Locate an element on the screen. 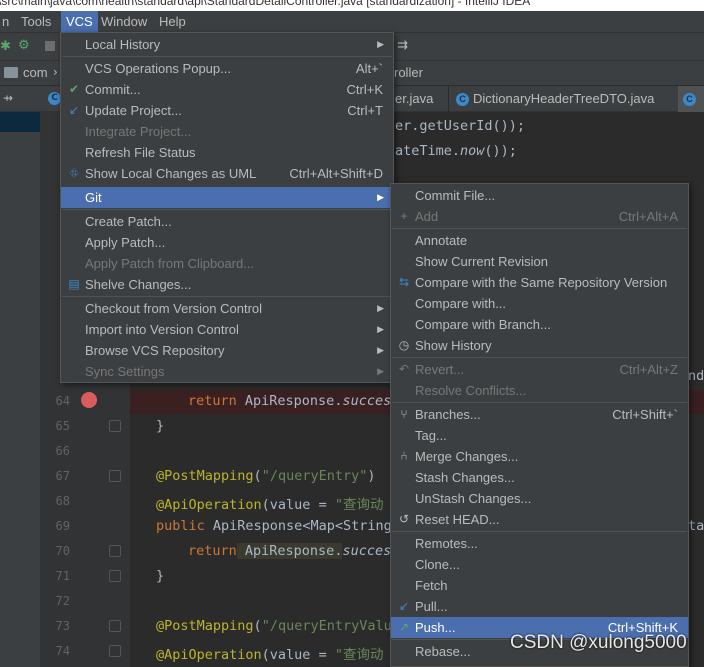 The height and width of the screenshot is (667, 704). menu-vcs: VCS is located at coordinates (79, 21).